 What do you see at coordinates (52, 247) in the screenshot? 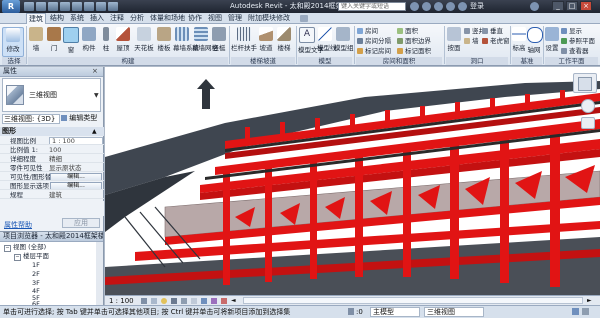
I see `tree-item-views: − 视图 (全部)` at bounding box center [52, 247].